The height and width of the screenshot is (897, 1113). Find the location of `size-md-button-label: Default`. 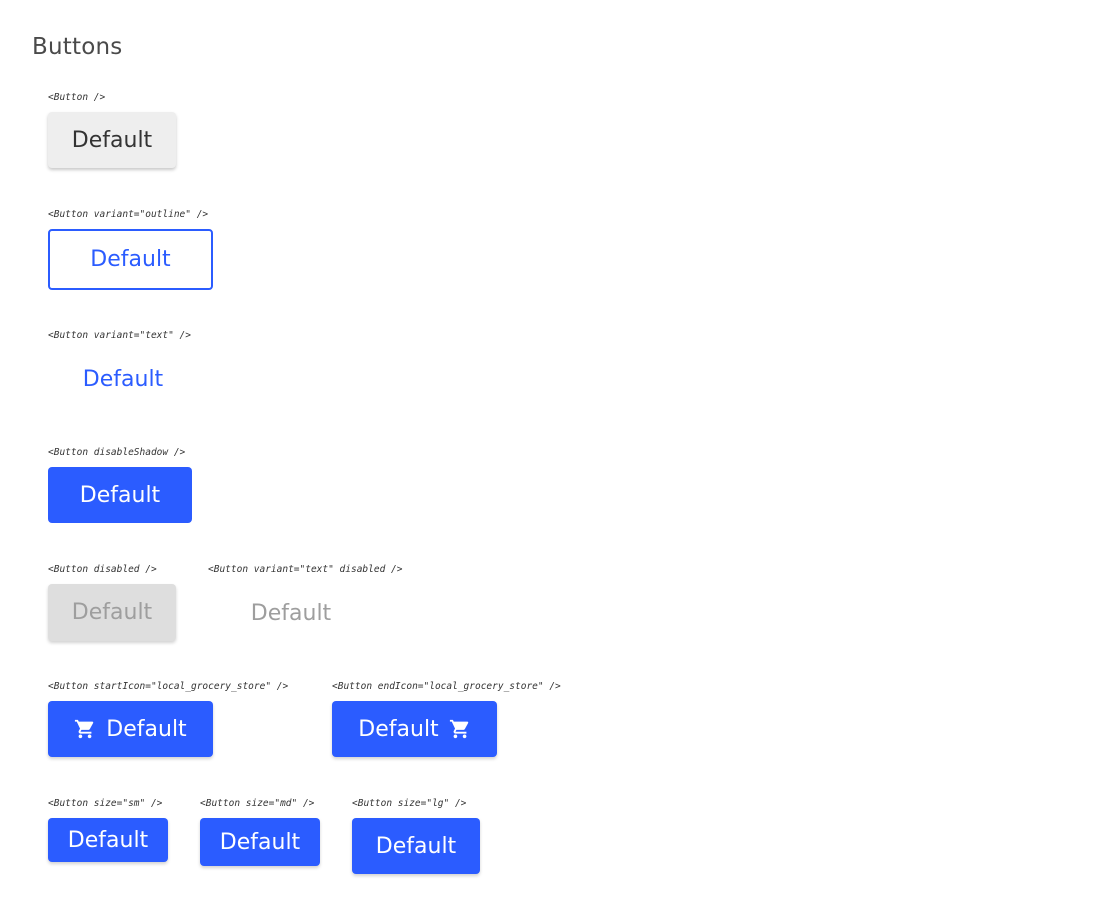

size-md-button-label: Default is located at coordinates (260, 842).